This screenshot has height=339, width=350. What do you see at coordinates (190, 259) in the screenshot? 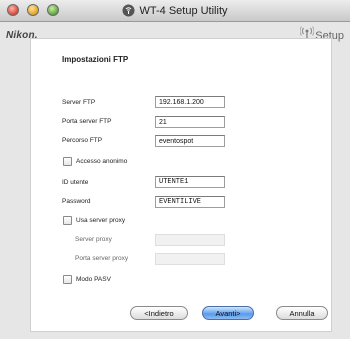
I see `porta-server-proxy-input` at bounding box center [190, 259].